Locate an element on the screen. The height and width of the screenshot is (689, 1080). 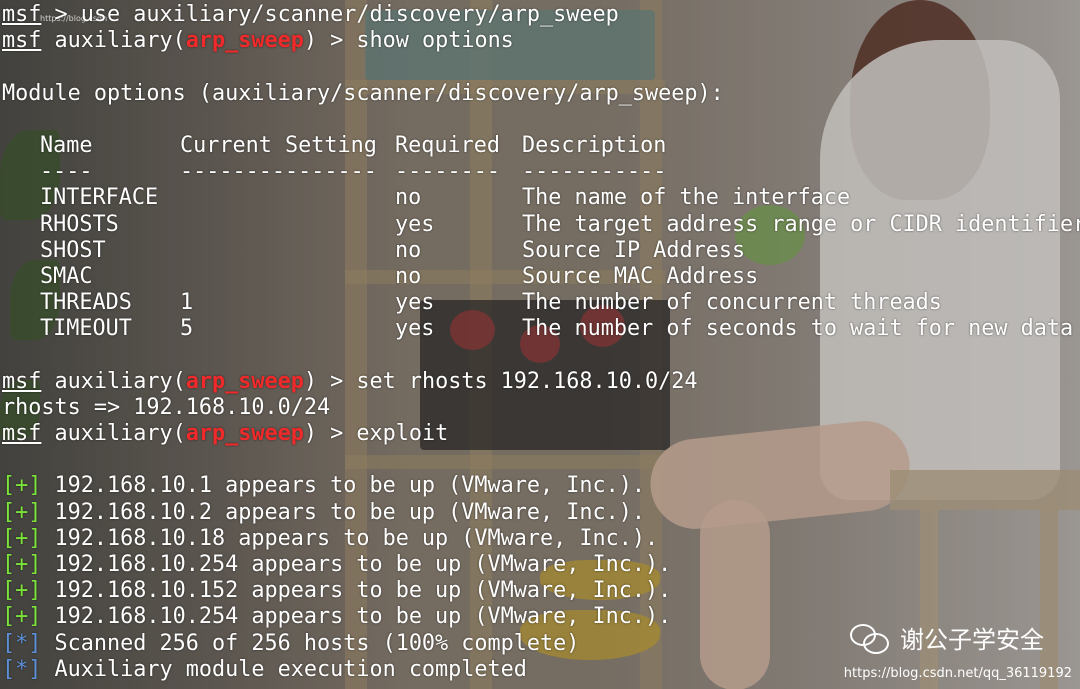
blog-url: https://blog.csdn.net/qq_36119192 is located at coordinates (957, 673).